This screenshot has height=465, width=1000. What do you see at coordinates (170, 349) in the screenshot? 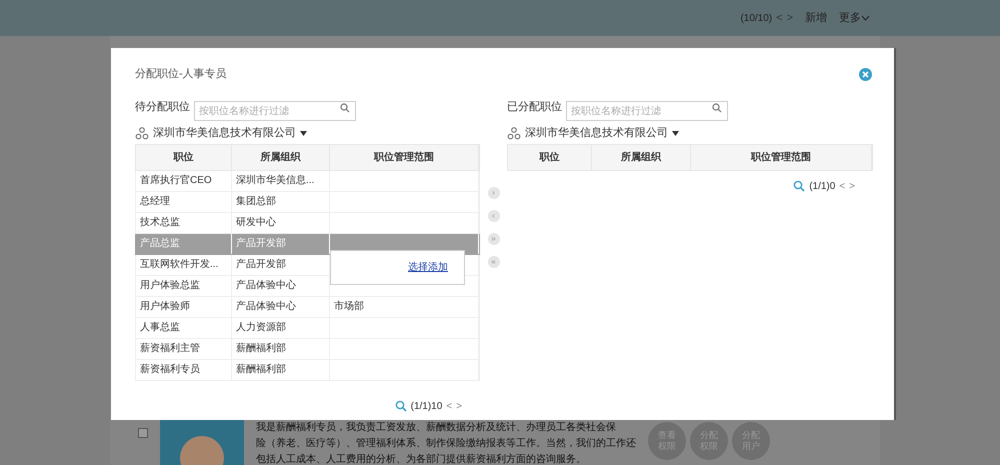
I see `table-cell-text: 薪资福利主管` at bounding box center [170, 349].